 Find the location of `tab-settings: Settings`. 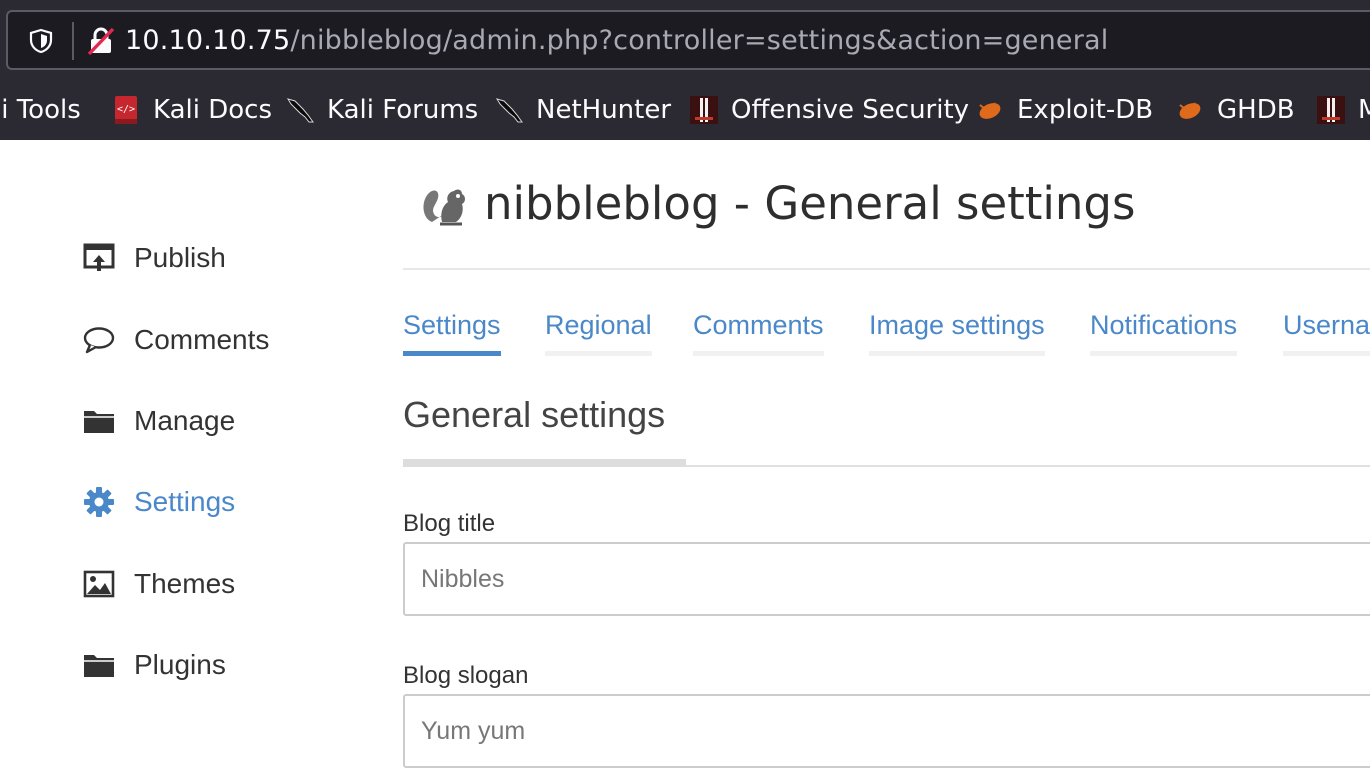

tab-settings: Settings is located at coordinates (452, 333).